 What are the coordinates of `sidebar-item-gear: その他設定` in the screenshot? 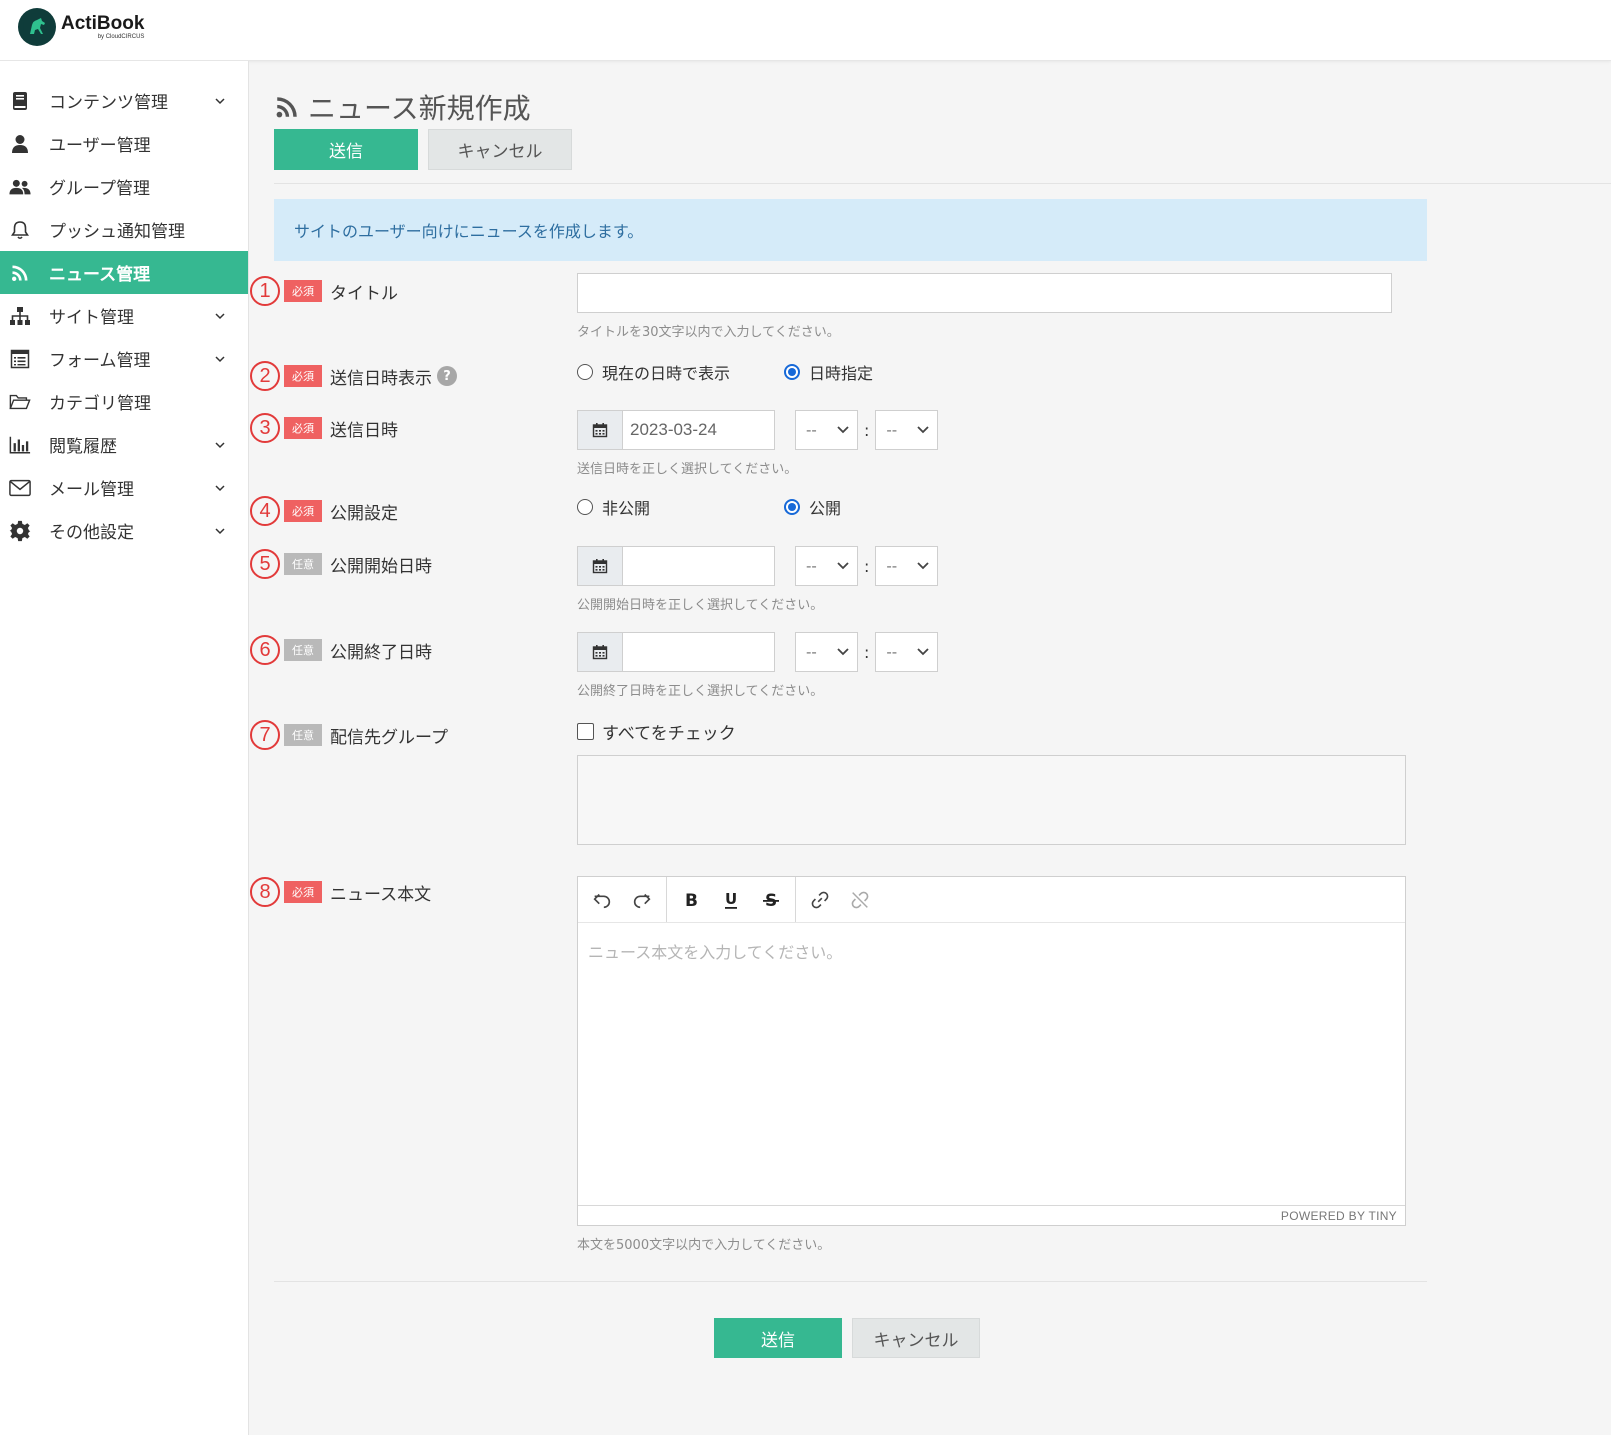 It's located at (124, 530).